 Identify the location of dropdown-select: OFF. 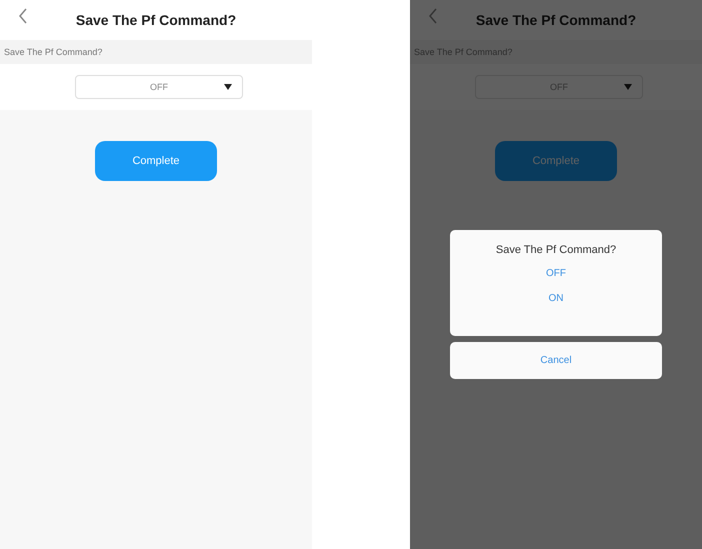
(159, 87).